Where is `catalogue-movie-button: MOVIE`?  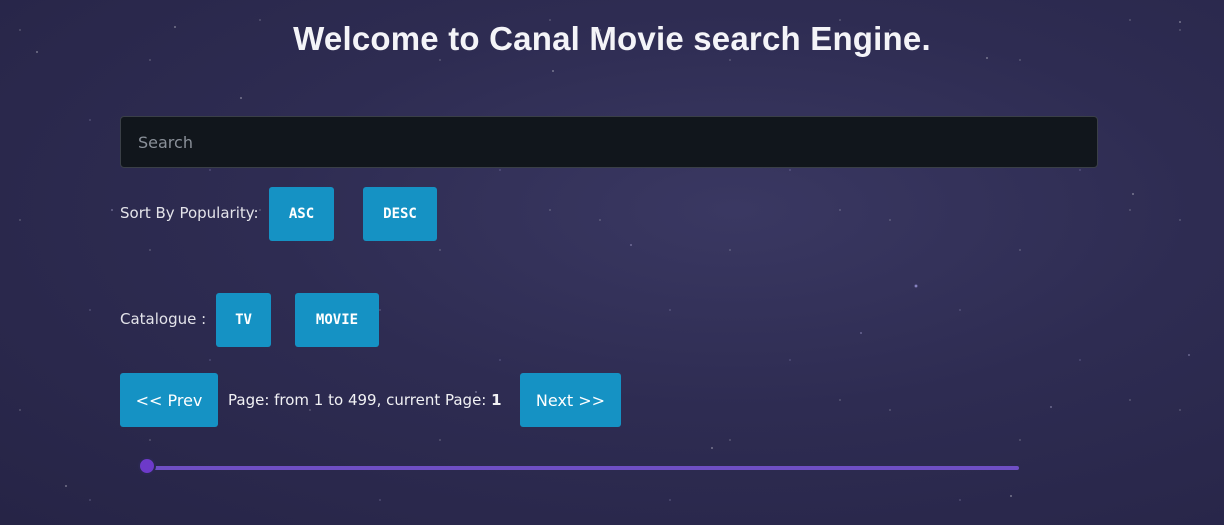 catalogue-movie-button: MOVIE is located at coordinates (337, 320).